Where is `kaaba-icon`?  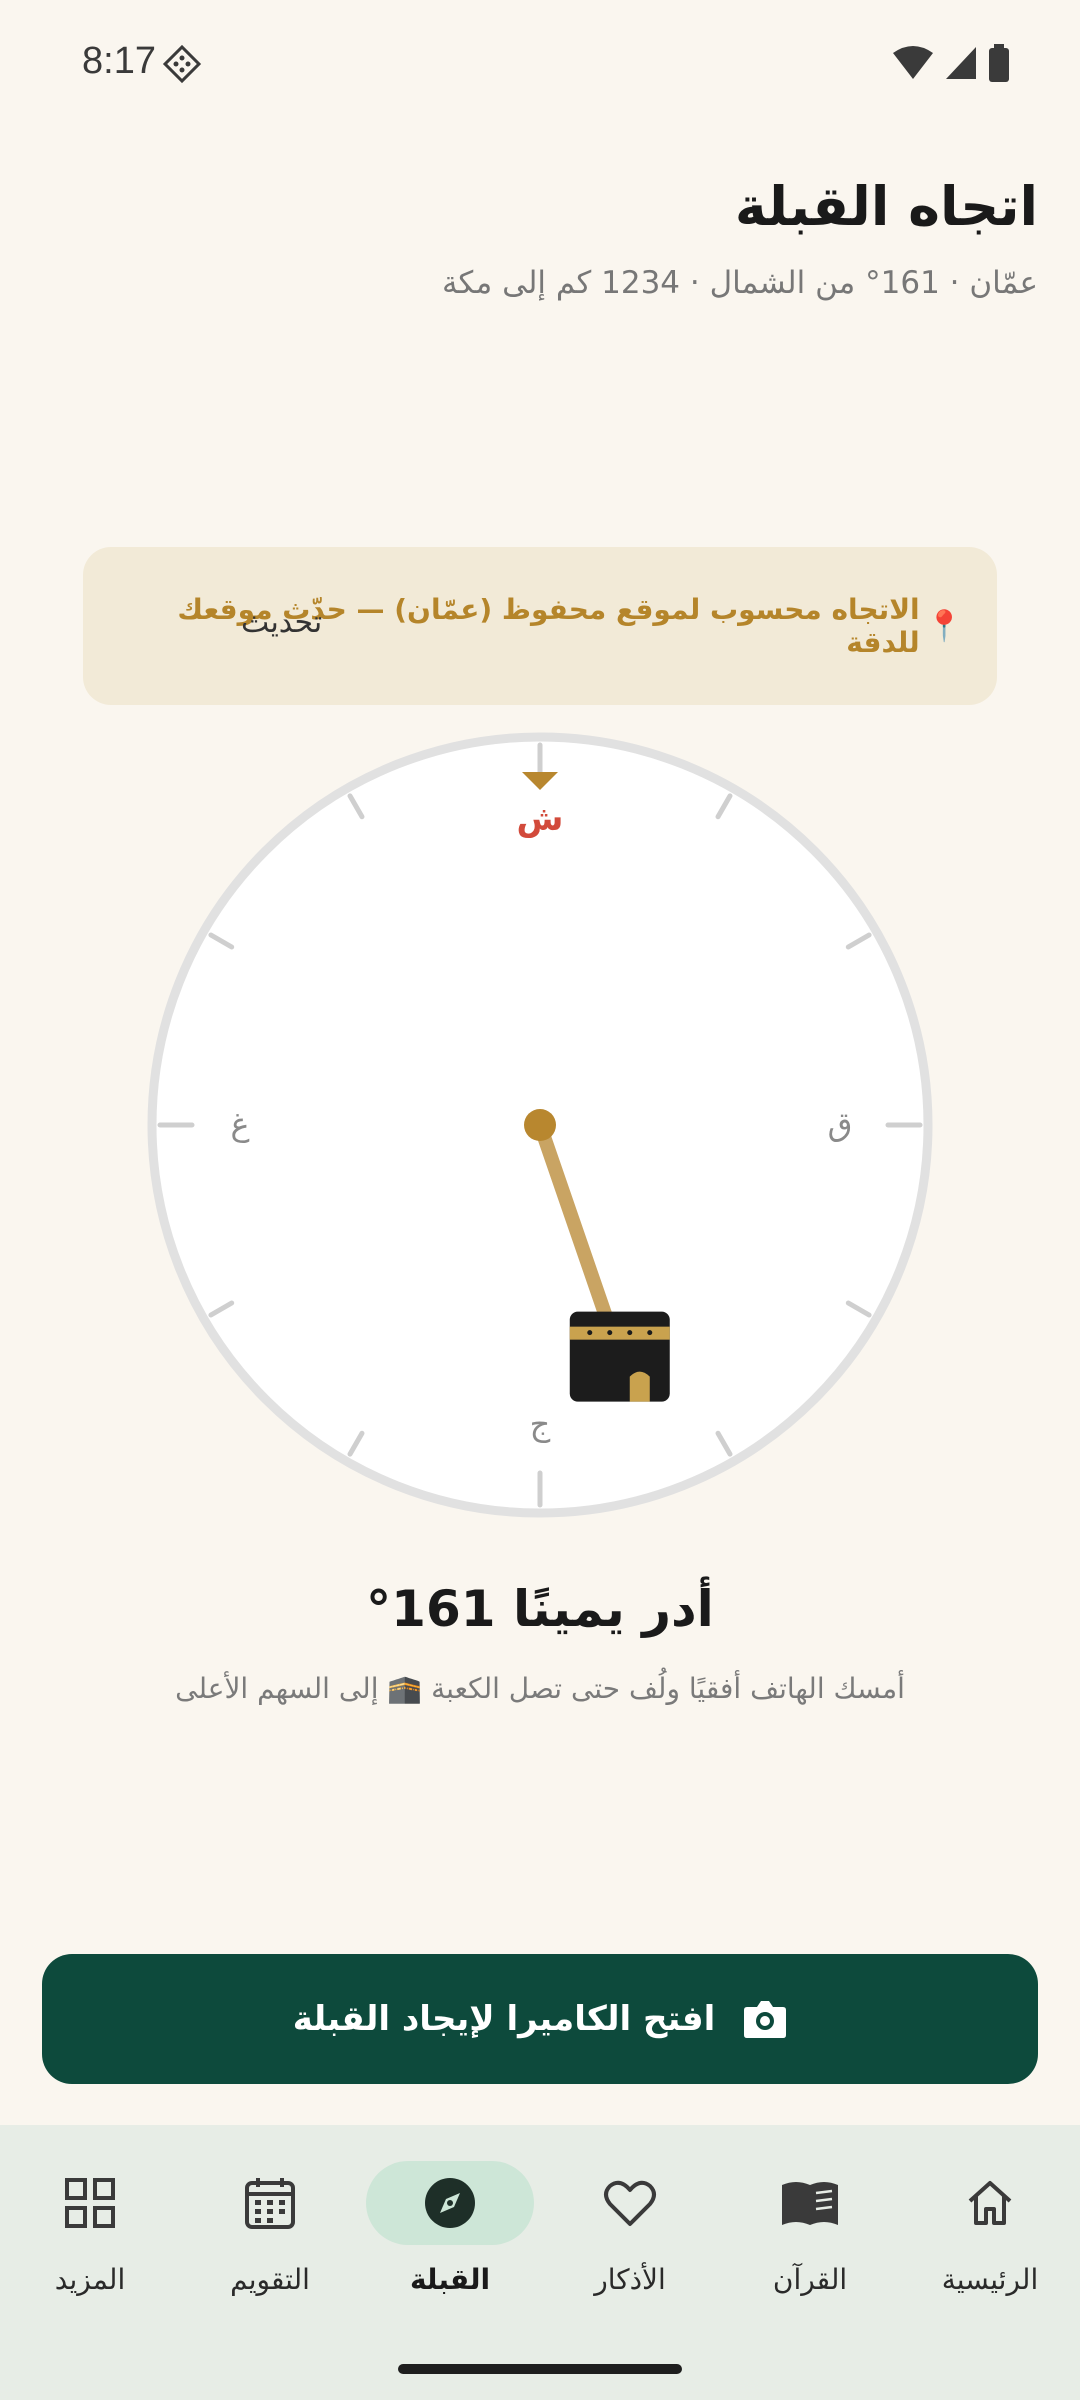 kaaba-icon is located at coordinates (619, 1356).